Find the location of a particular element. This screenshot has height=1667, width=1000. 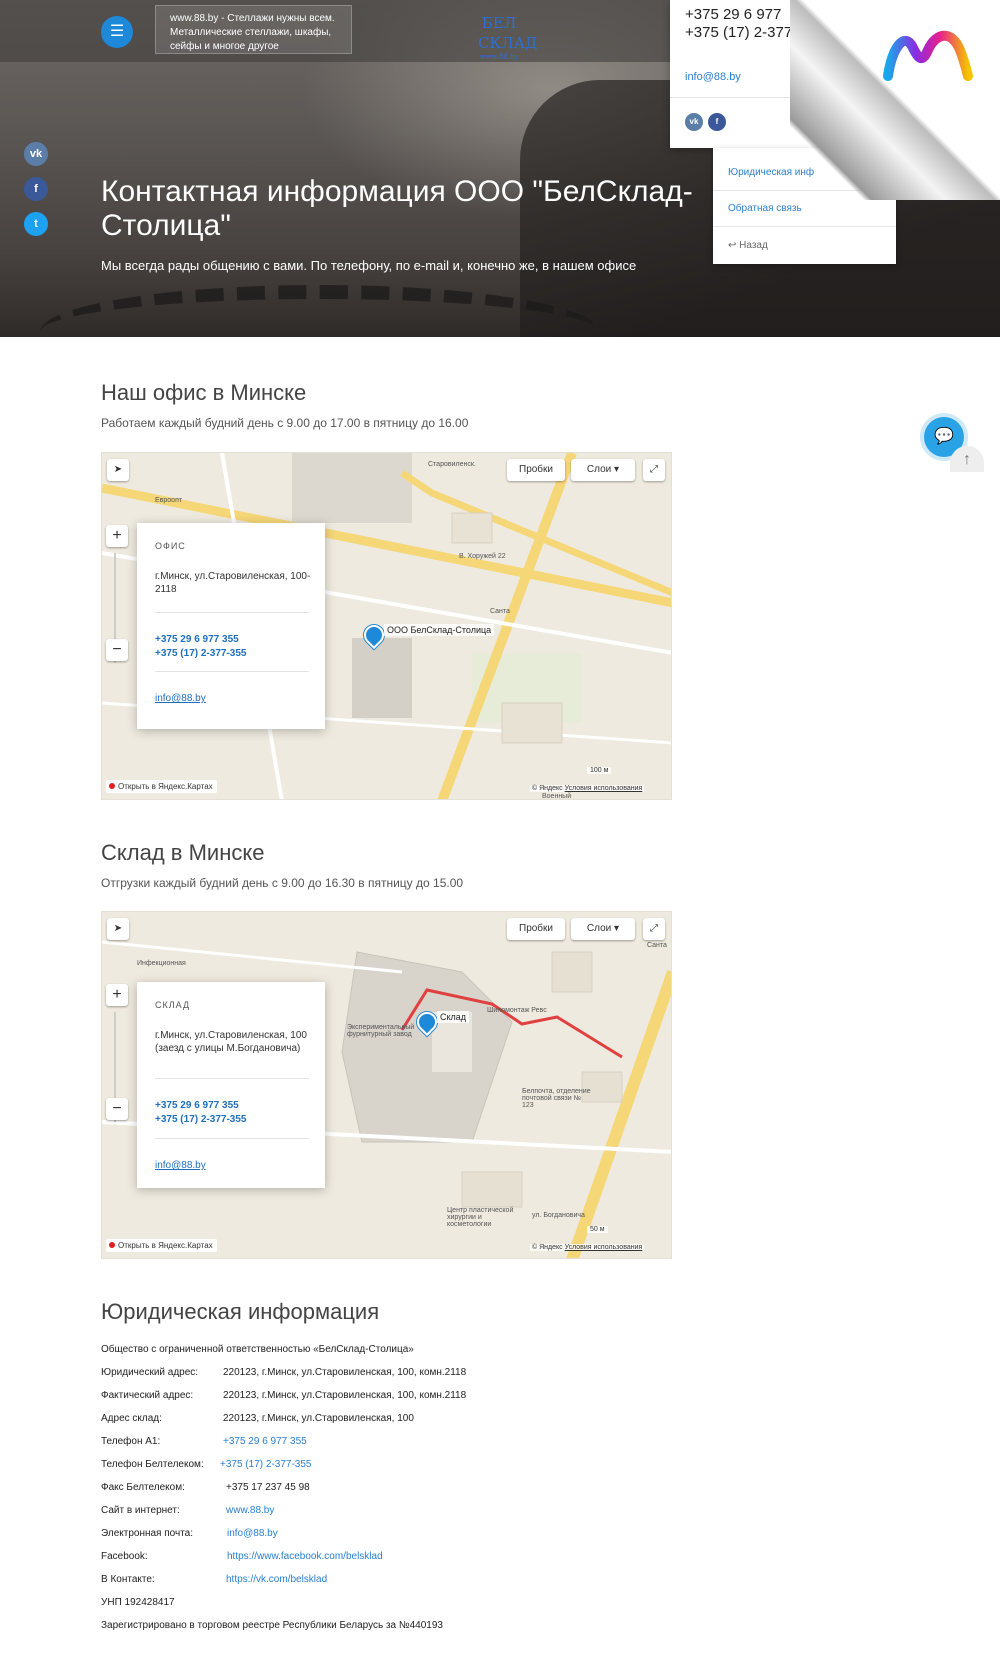

legal-row-key: Сайт в интернет: is located at coordinates (140, 1510).